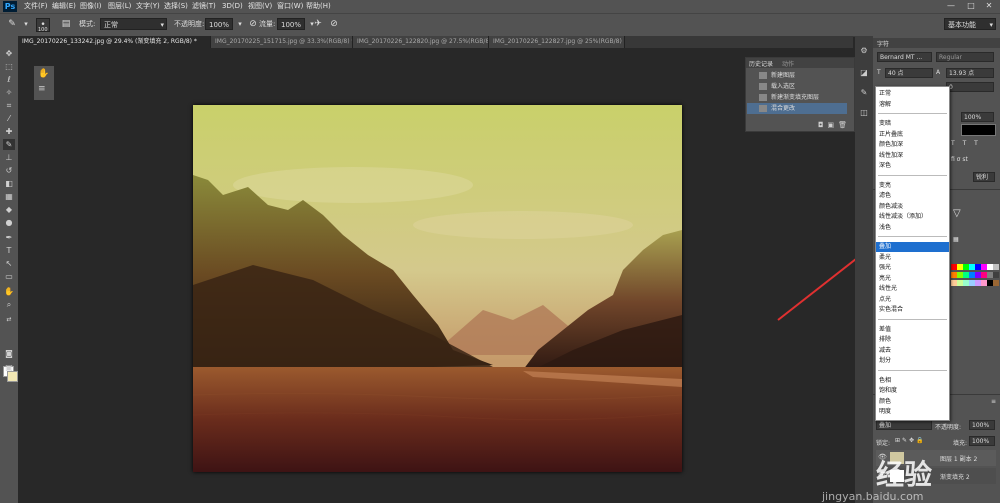 The width and height of the screenshot is (1000, 503). What do you see at coordinates (951, 6) in the screenshot?
I see `minimize-button: —` at bounding box center [951, 6].